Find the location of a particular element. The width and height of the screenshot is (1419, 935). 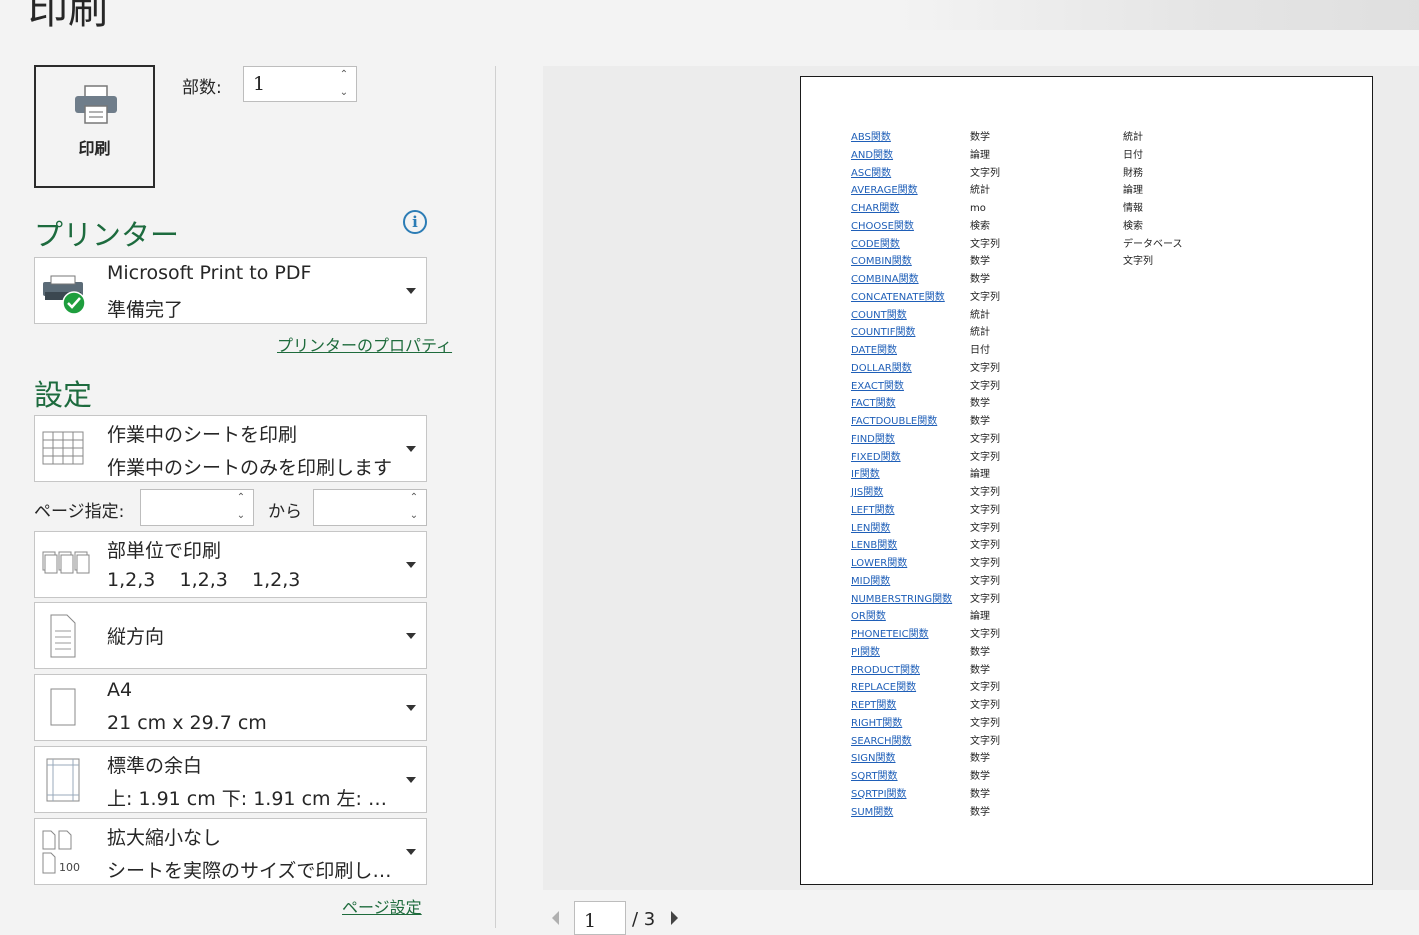

scaling-desc: シートを実際のサイズで印刷します is located at coordinates (252, 871).